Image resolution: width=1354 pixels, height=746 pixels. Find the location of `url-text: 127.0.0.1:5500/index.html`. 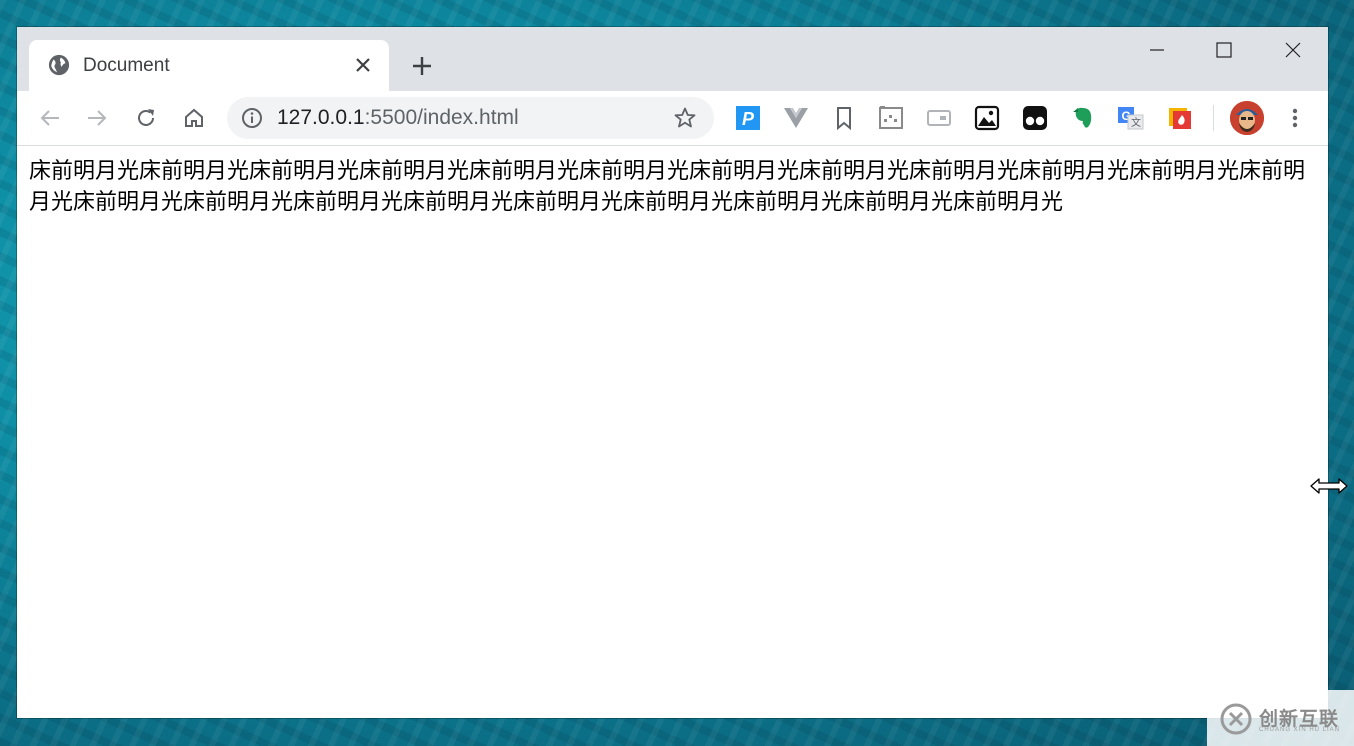

url-text: 127.0.0.1:5500/index.html is located at coordinates (398, 118).